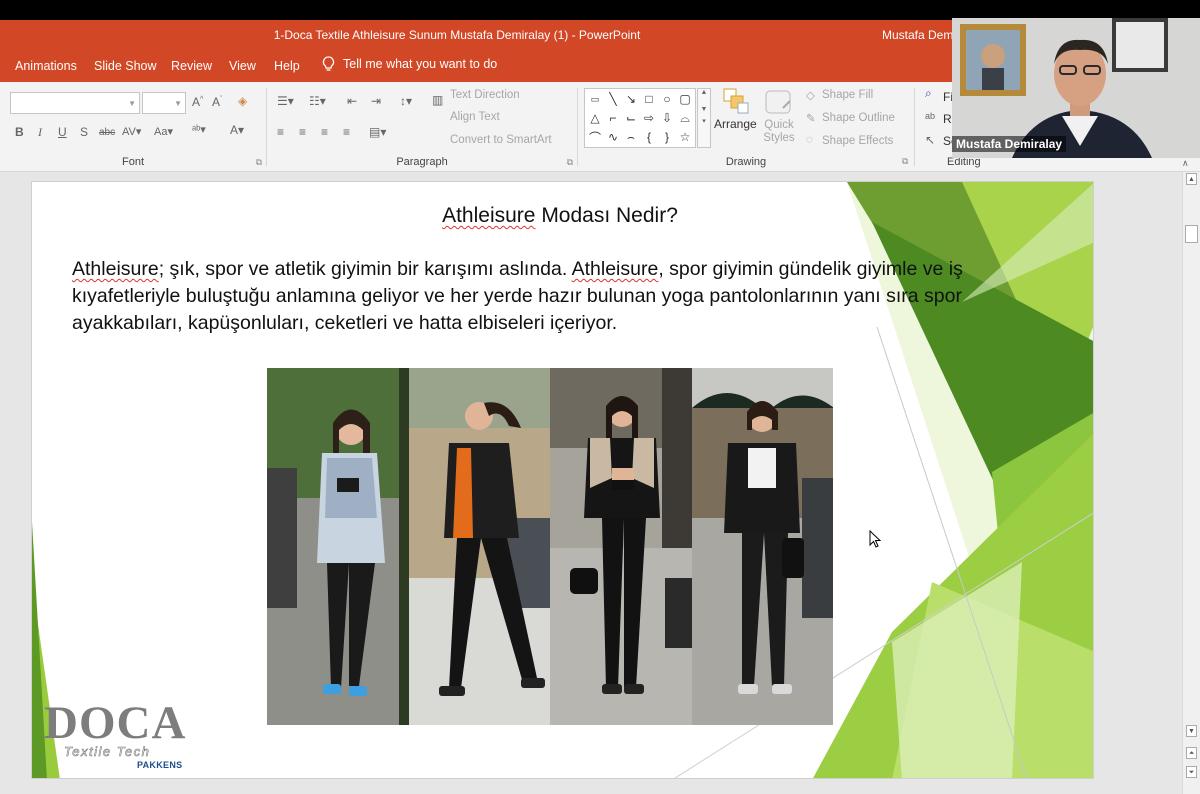  What do you see at coordinates (928, 93) in the screenshot?
I see `search-icon: ⌕` at bounding box center [928, 93].